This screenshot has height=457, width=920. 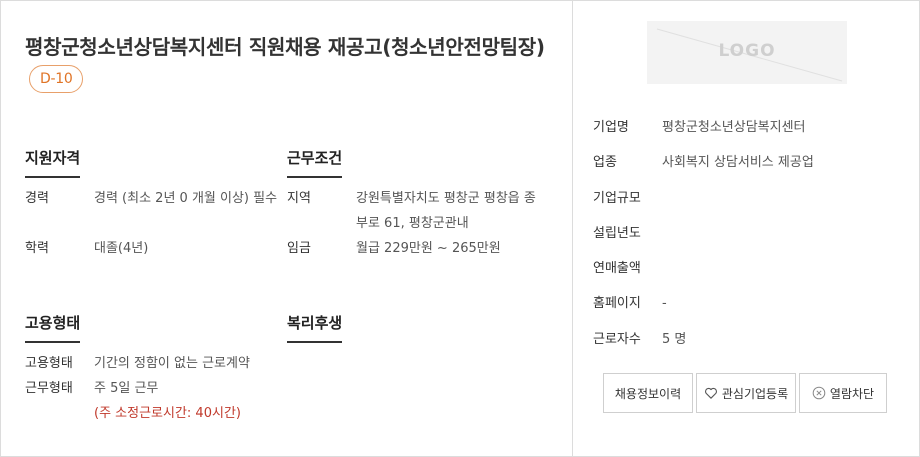 What do you see at coordinates (674, 339) in the screenshot?
I see `employees-value: 5 명` at bounding box center [674, 339].